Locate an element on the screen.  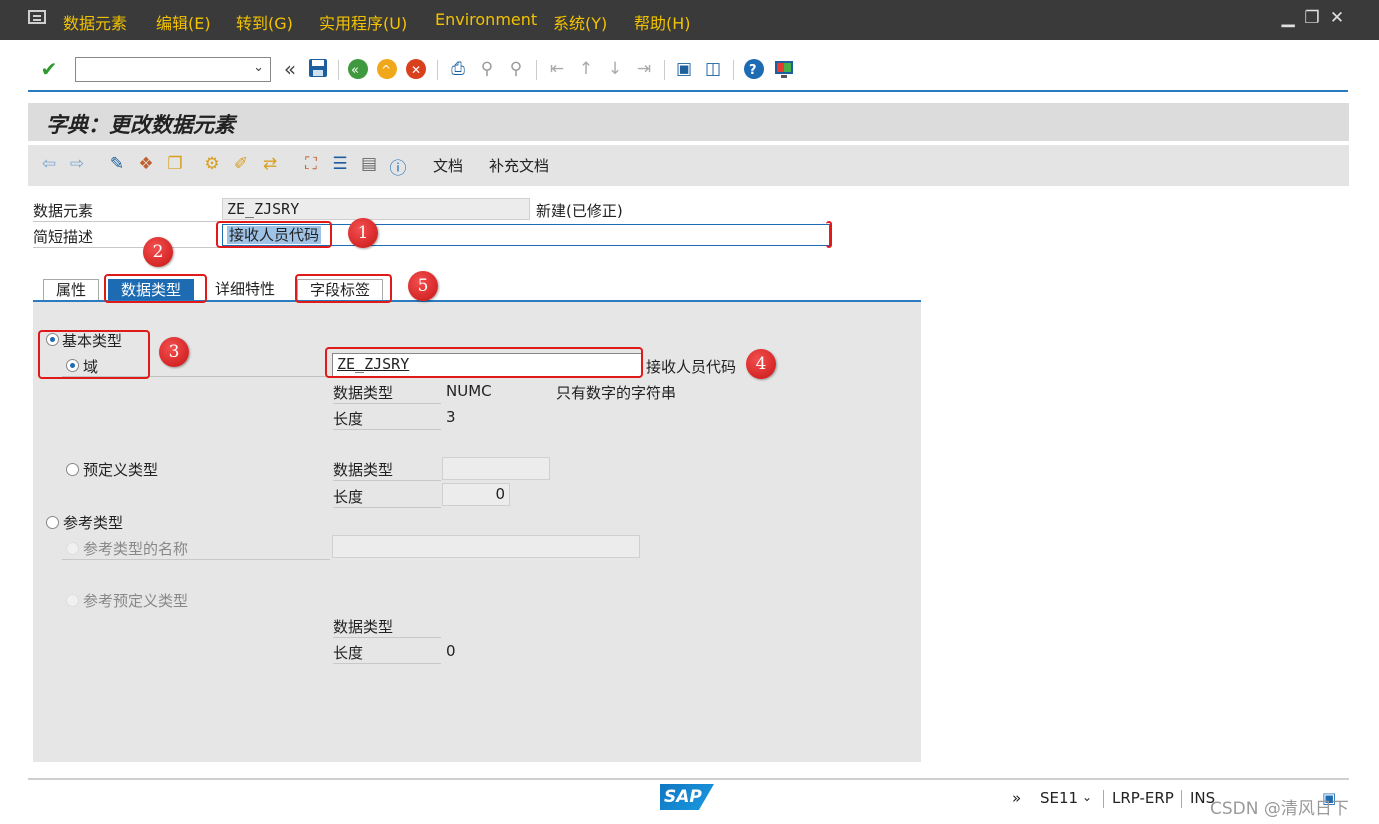
menu-system: 系统(Y) is located at coordinates (580, 22).